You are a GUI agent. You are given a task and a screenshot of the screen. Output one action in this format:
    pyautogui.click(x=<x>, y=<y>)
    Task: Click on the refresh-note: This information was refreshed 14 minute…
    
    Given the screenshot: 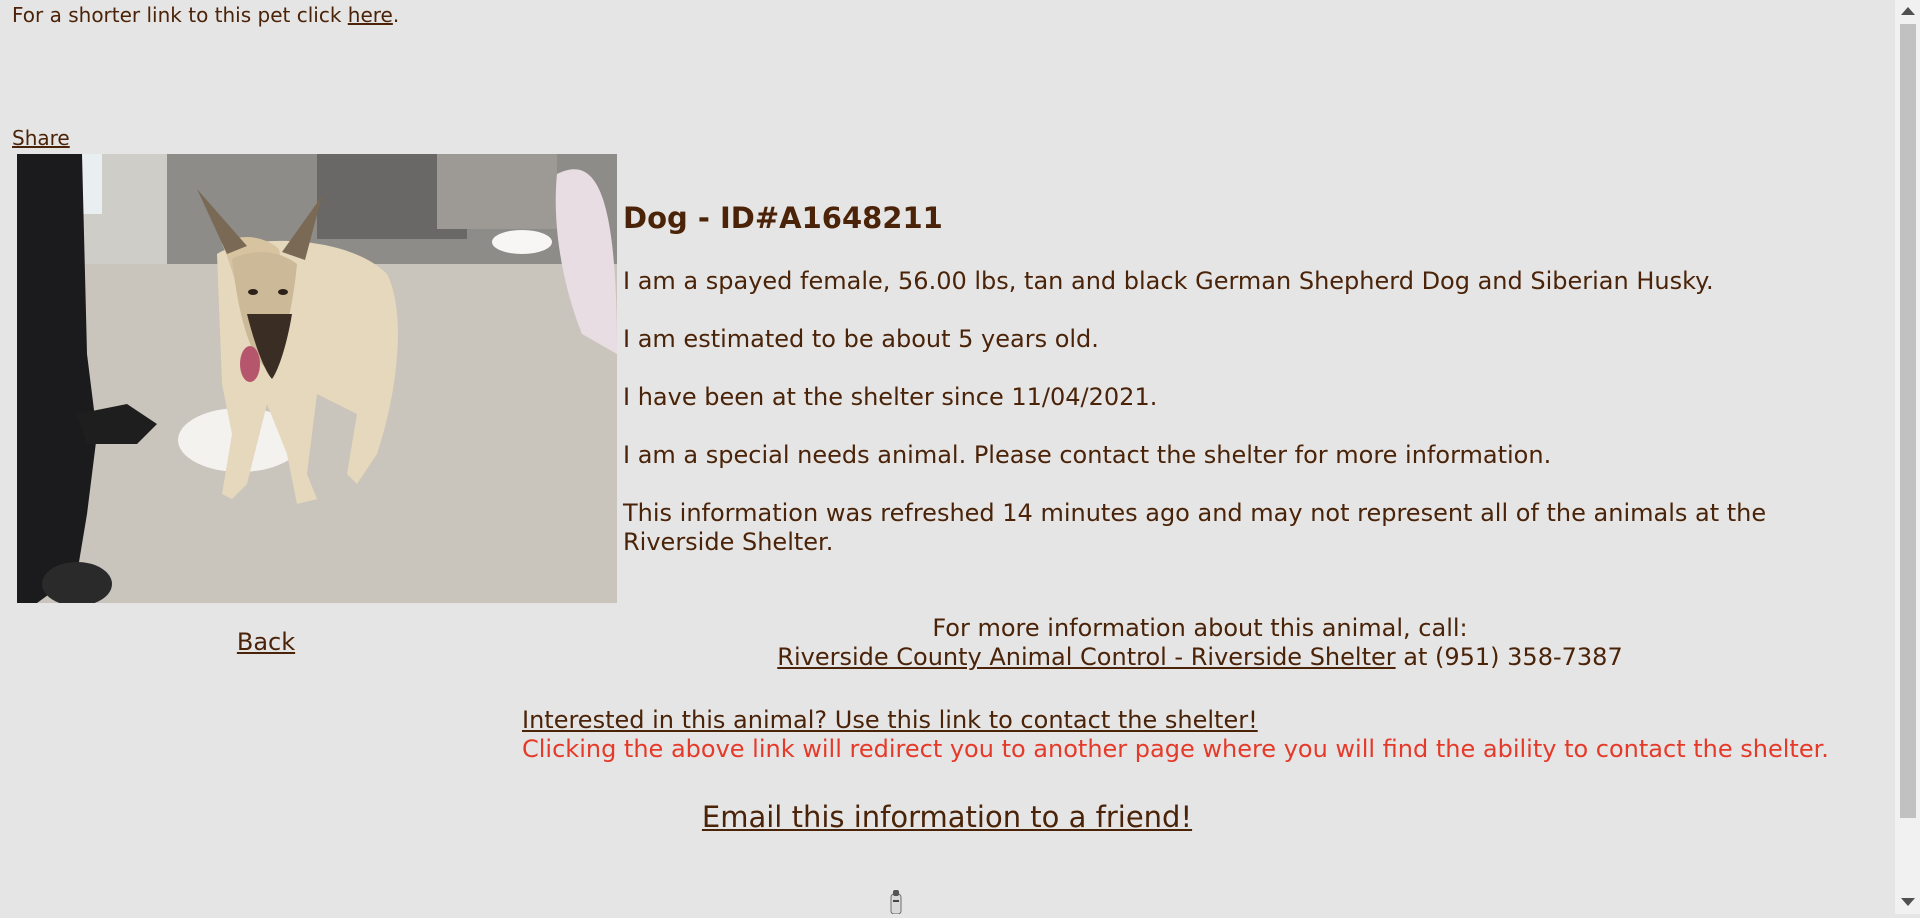 What is the action you would take?
    pyautogui.click(x=1195, y=527)
    